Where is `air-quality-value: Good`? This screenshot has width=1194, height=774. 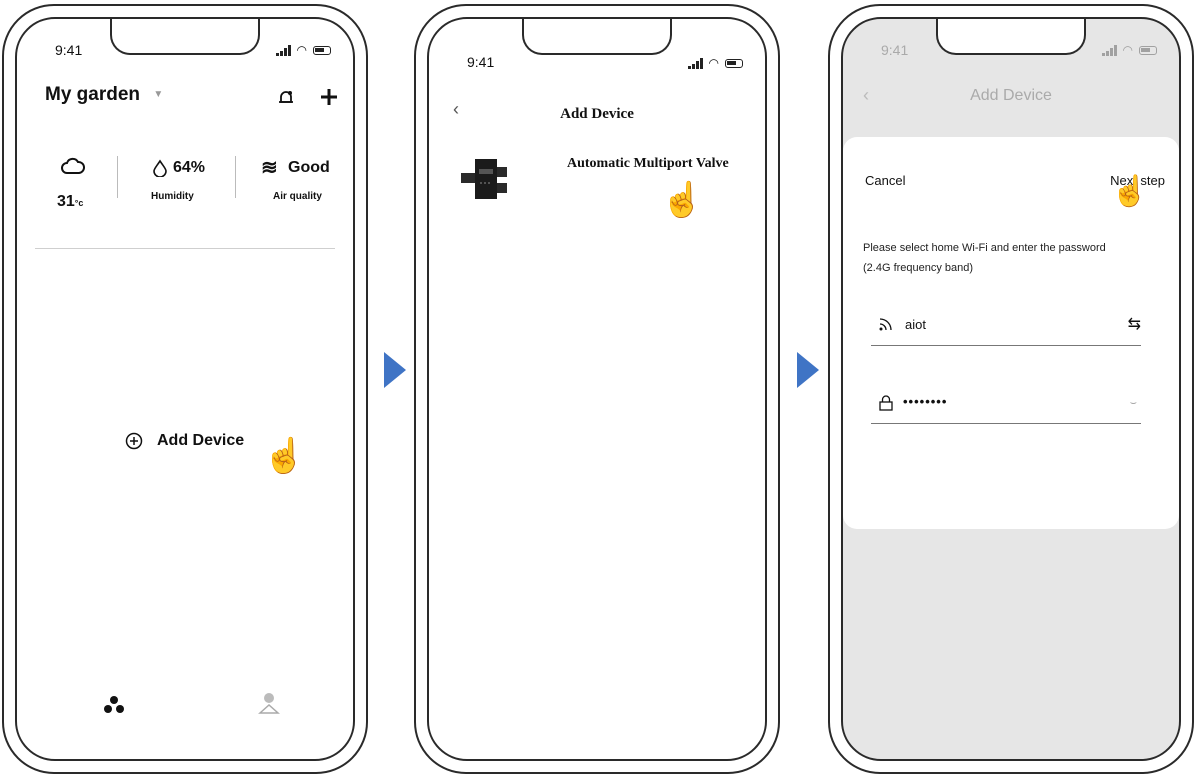
air-quality-value: Good is located at coordinates (309, 167).